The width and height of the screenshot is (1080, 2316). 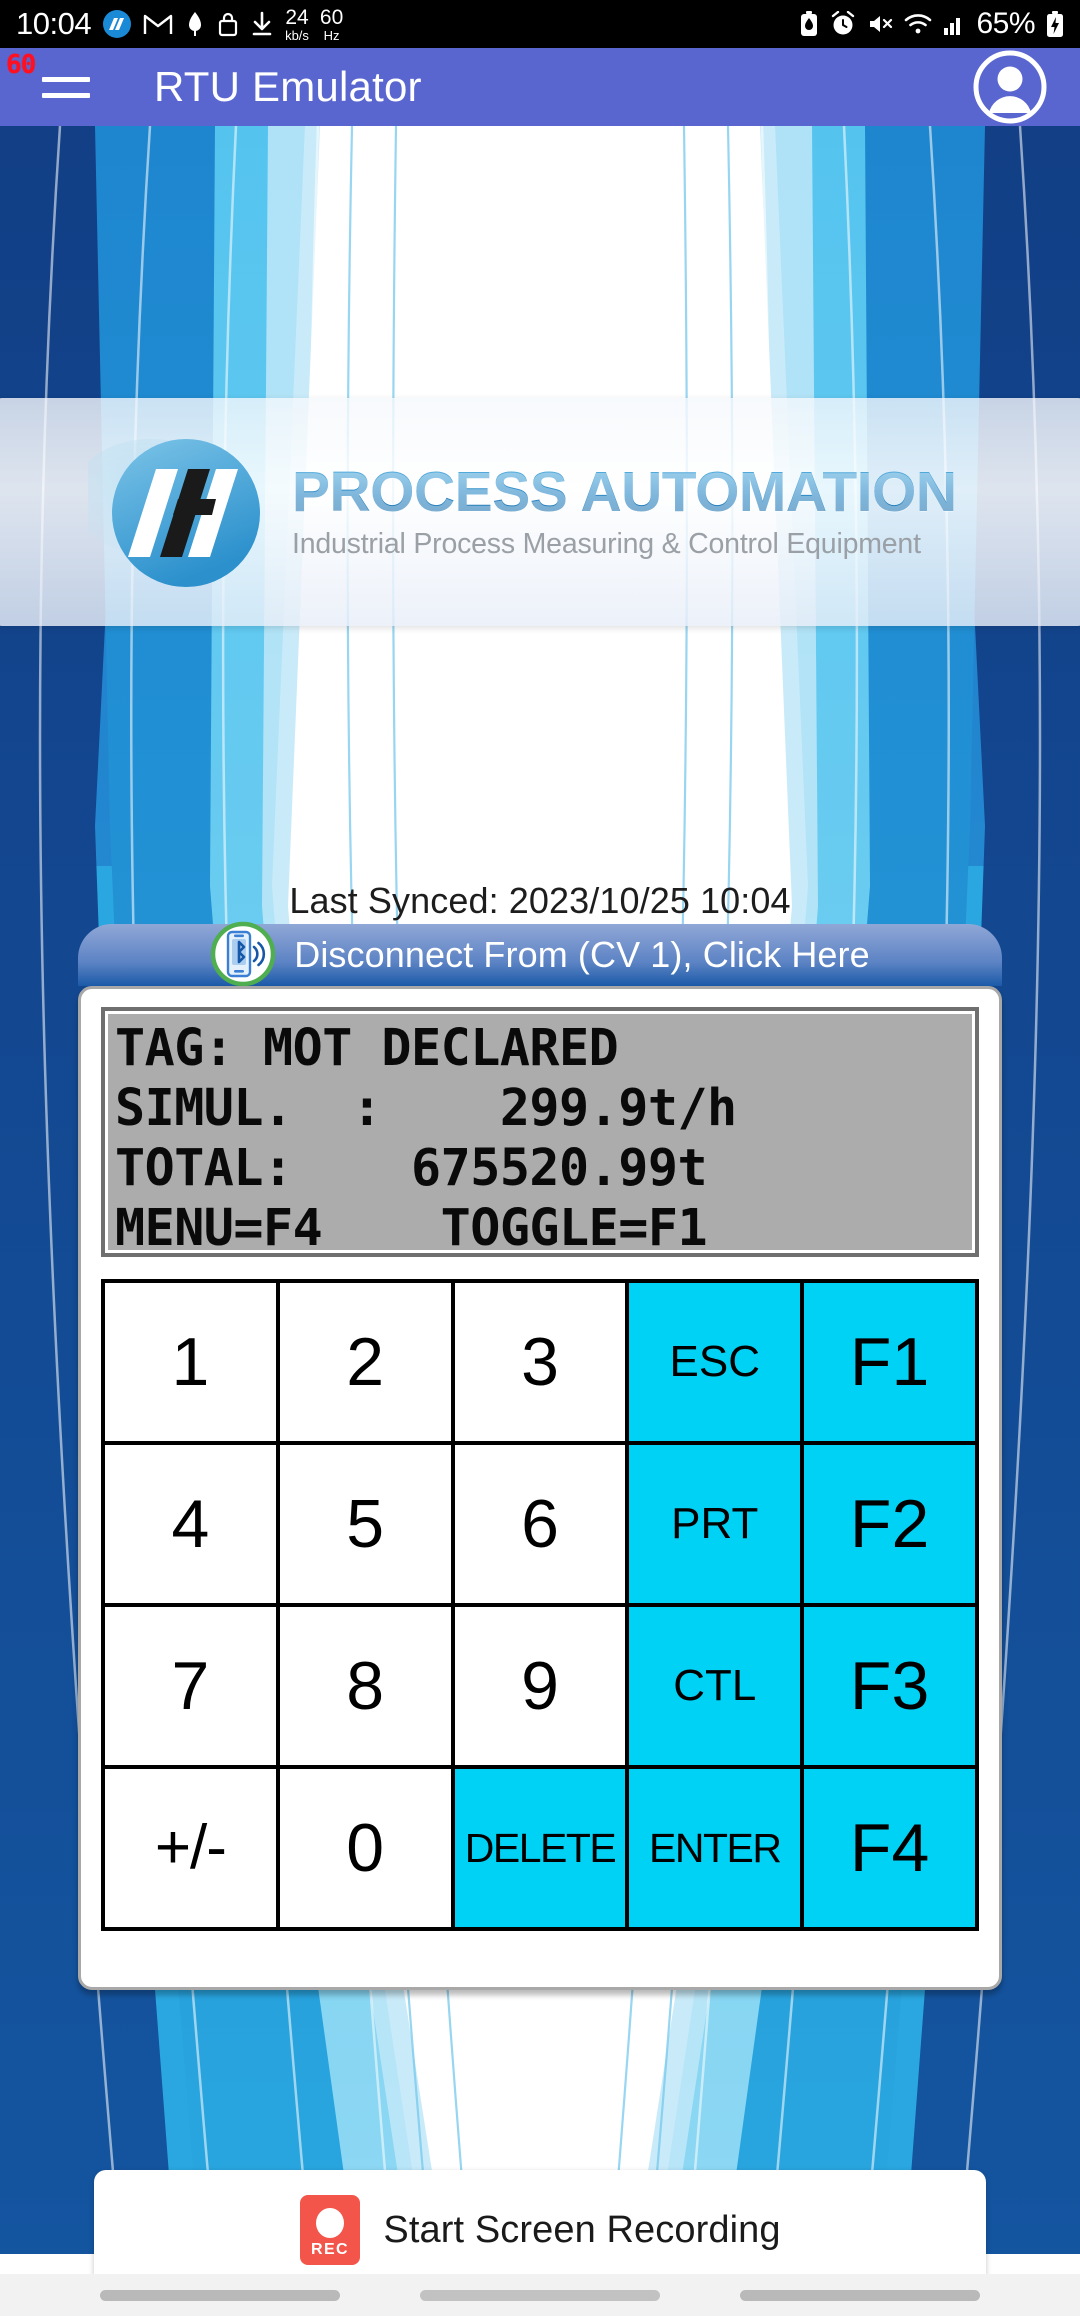 I want to click on alarm-icon, so click(x=843, y=24).